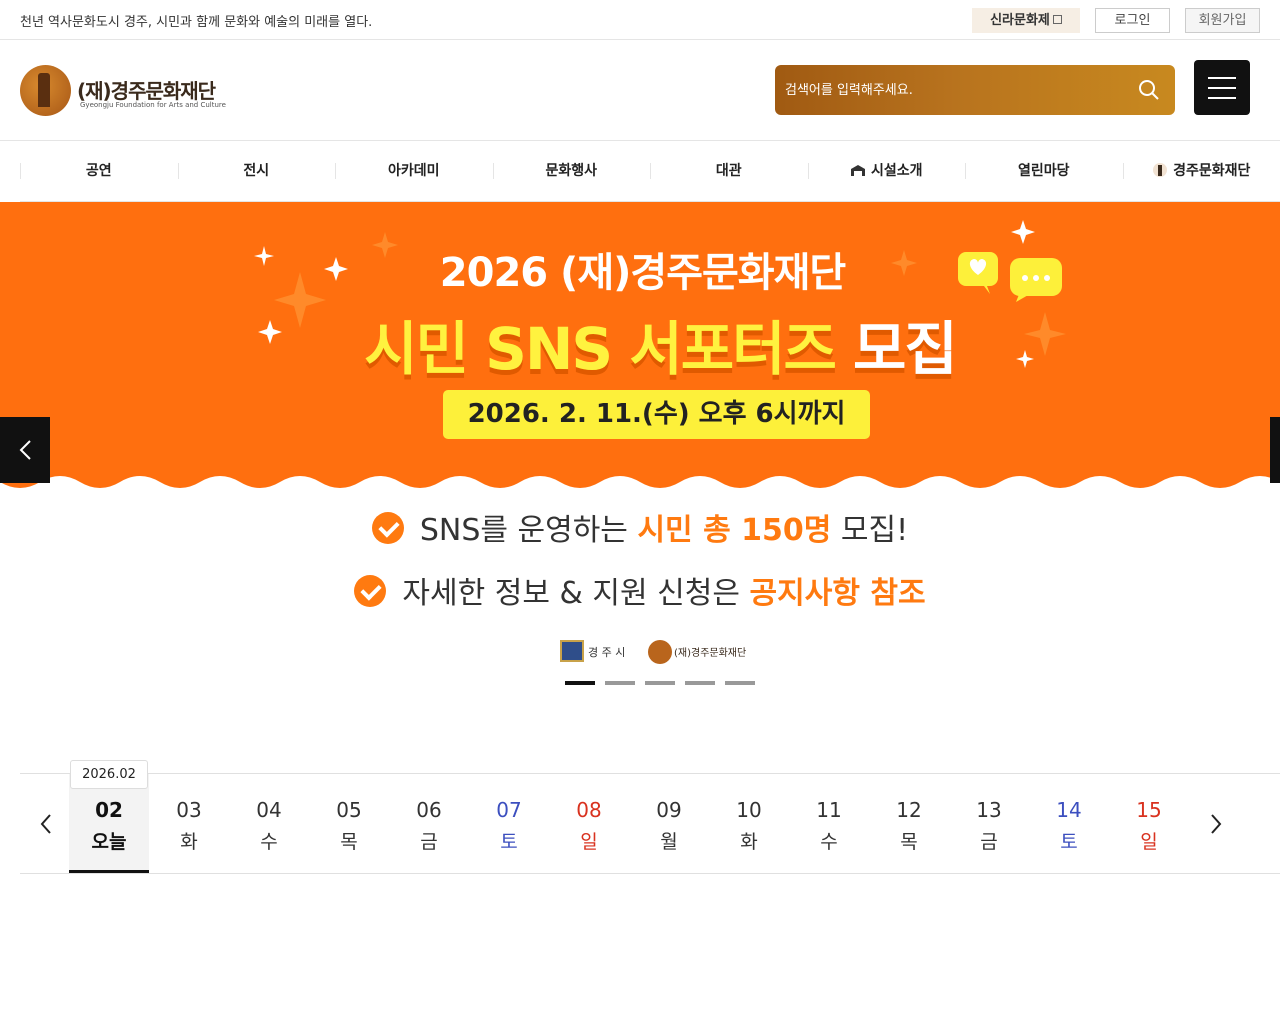 The height and width of the screenshot is (1024, 1280). What do you see at coordinates (642, 273) in the screenshot?
I see `banner-year-line: 2026 (재)경주문화재단` at bounding box center [642, 273].